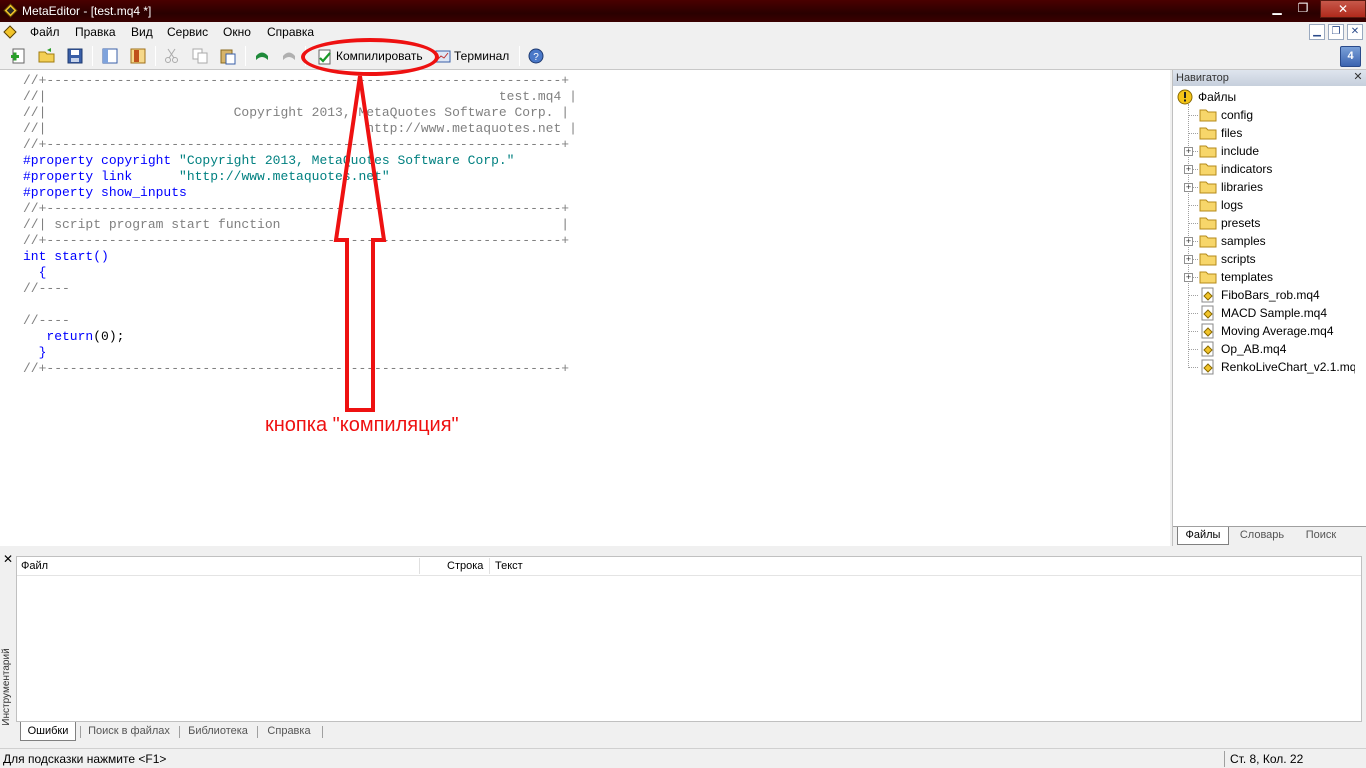 This screenshot has height=768, width=1366. Describe the element at coordinates (58, 336) in the screenshot. I see `code-token: return` at that location.